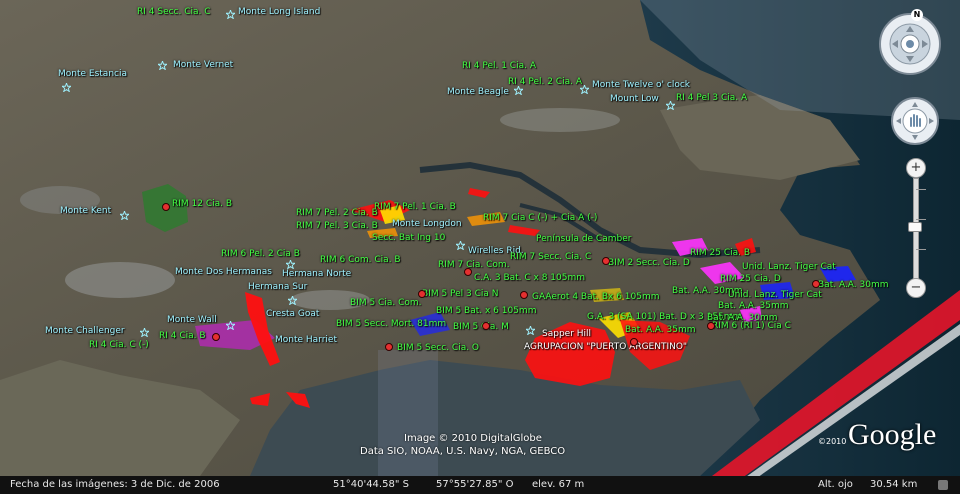  Describe the element at coordinates (473, 438) in the screenshot. I see `credit-line: Image © 2010 DigitalGlobe` at that location.